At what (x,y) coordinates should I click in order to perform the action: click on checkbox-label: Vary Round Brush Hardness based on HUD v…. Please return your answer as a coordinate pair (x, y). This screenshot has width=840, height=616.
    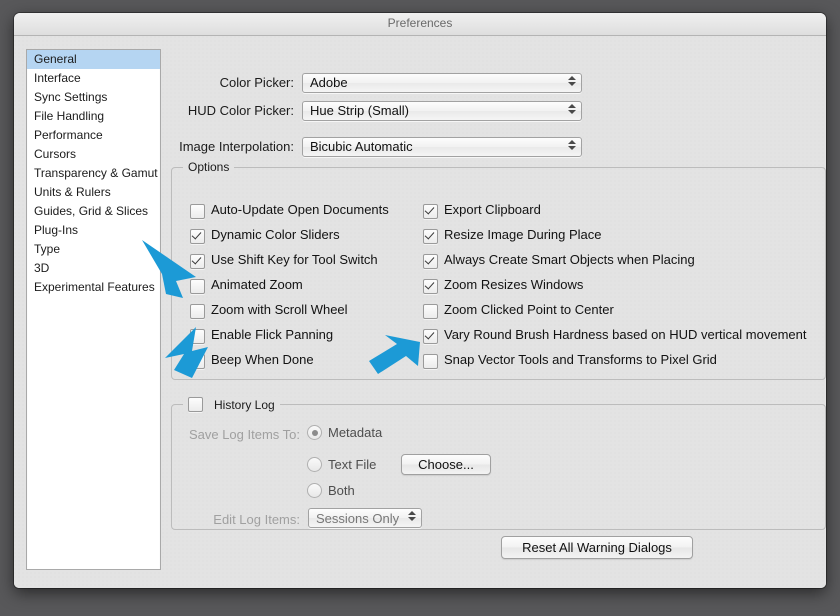
    Looking at the image, I should click on (625, 334).